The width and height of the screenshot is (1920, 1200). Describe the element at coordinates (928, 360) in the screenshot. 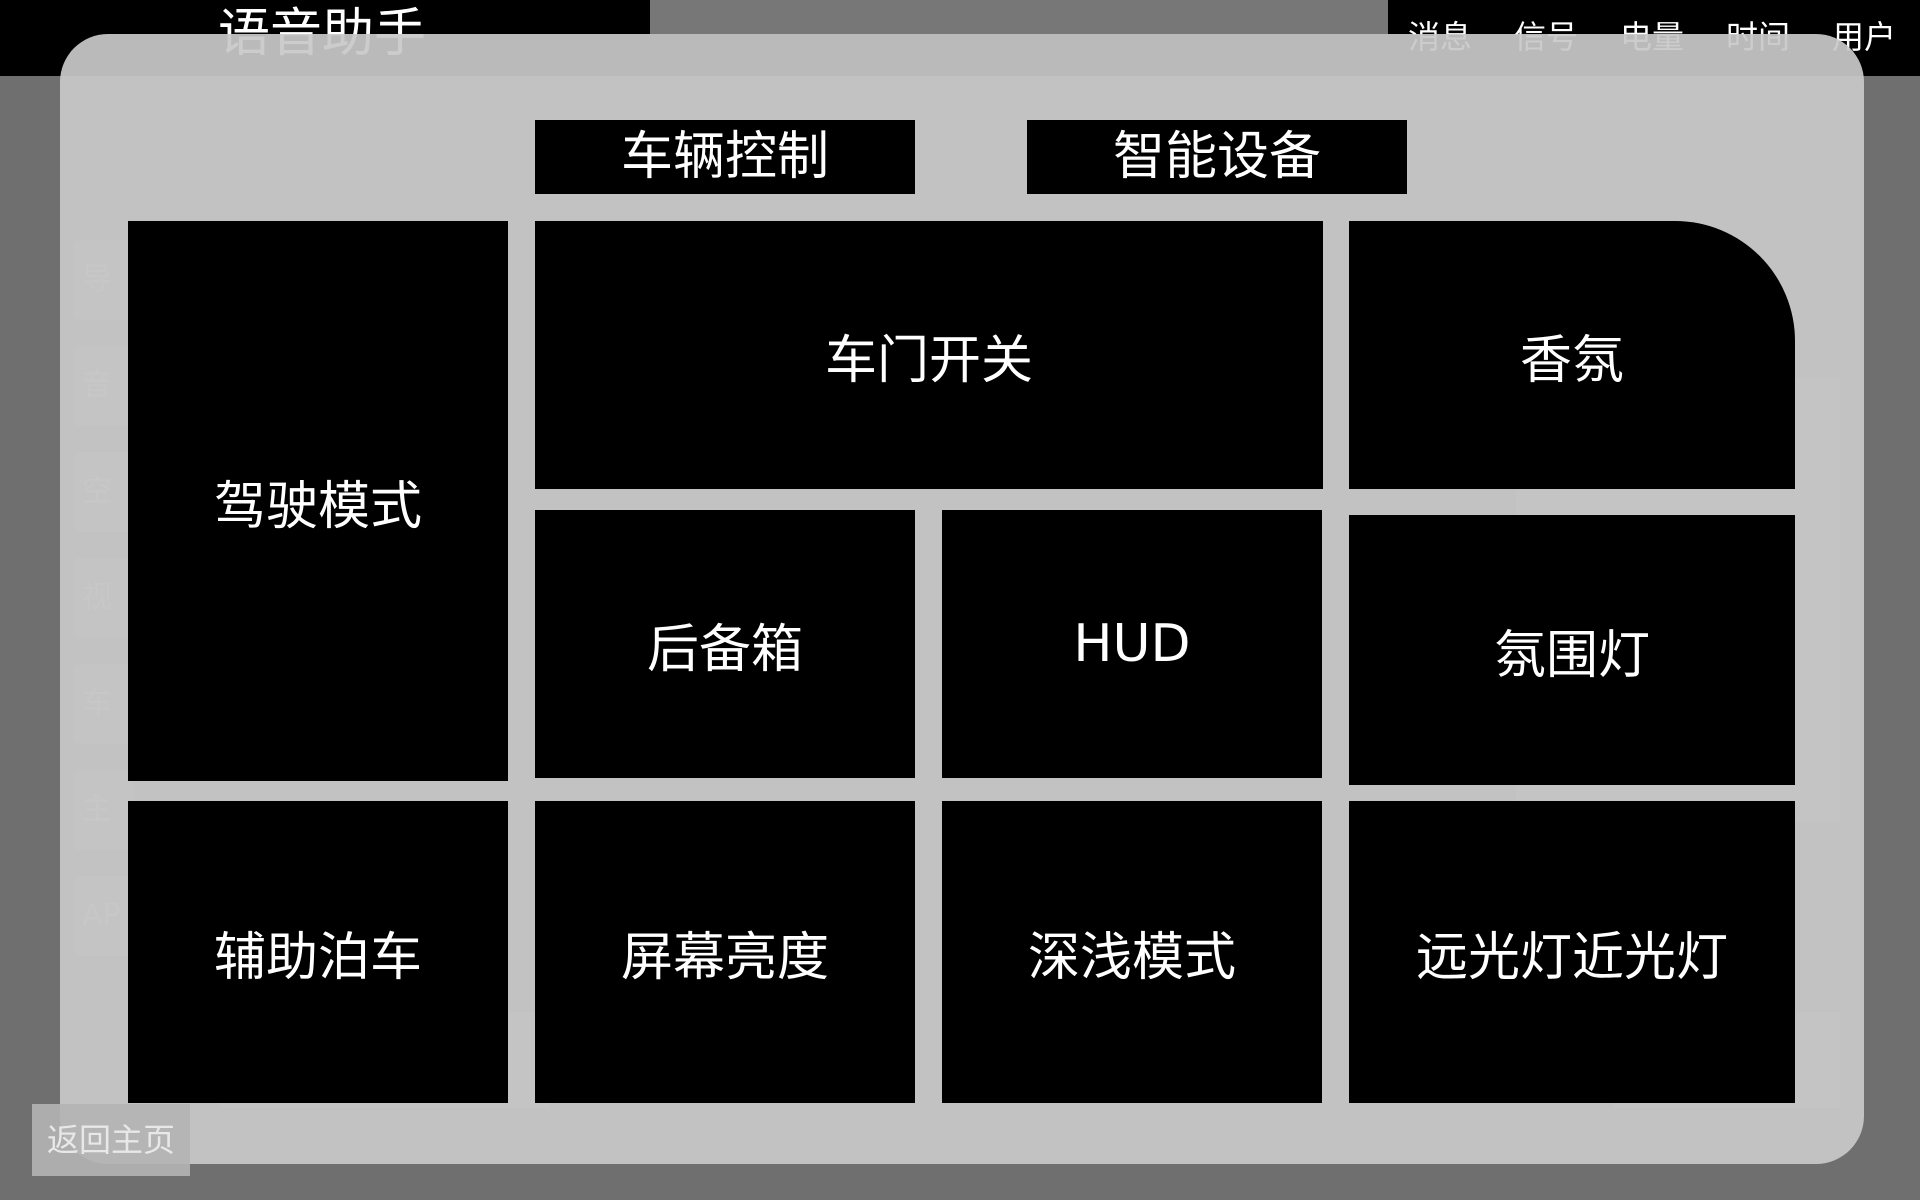

I see `tile-label: 车门开关` at that location.